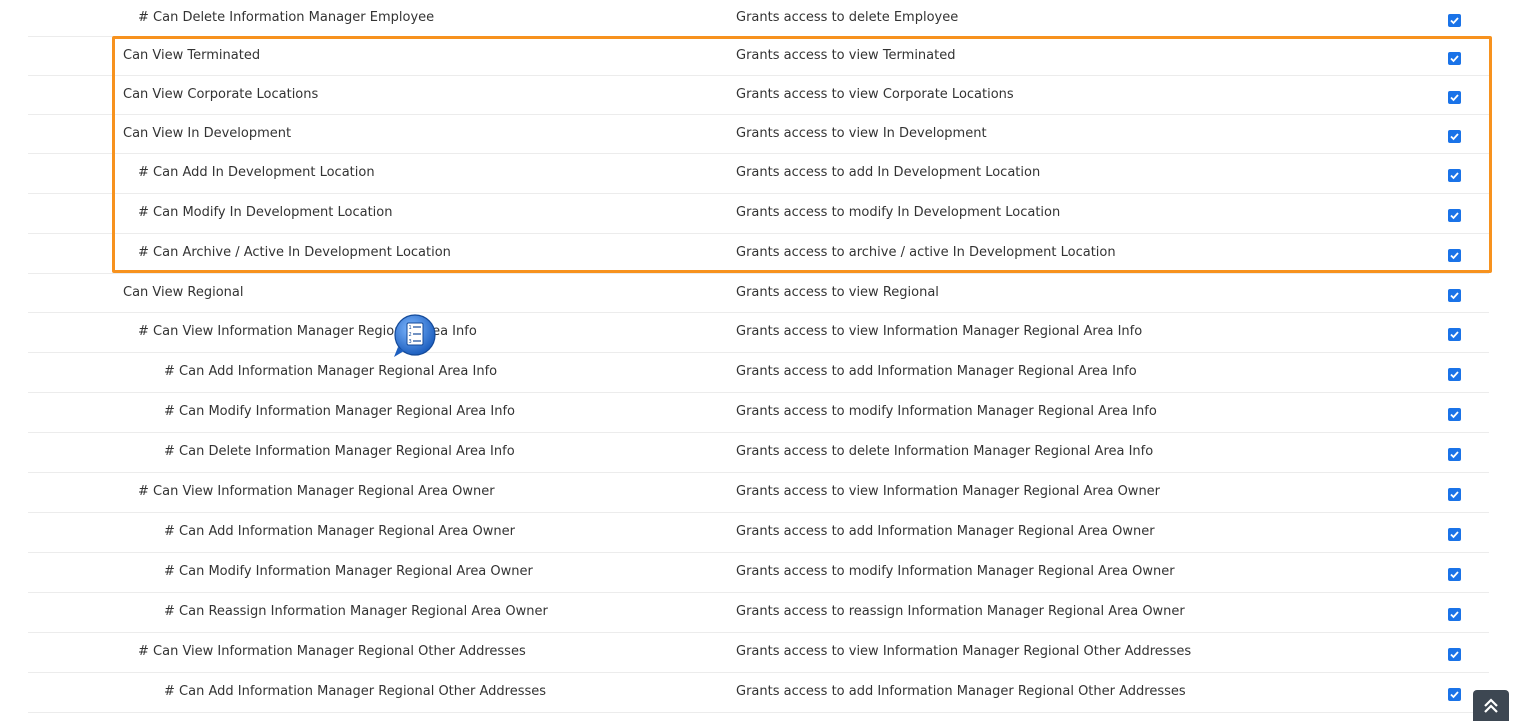 Image resolution: width=1522 pixels, height=721 pixels. I want to click on permission-description: Grants access to view In Development, so click(861, 133).